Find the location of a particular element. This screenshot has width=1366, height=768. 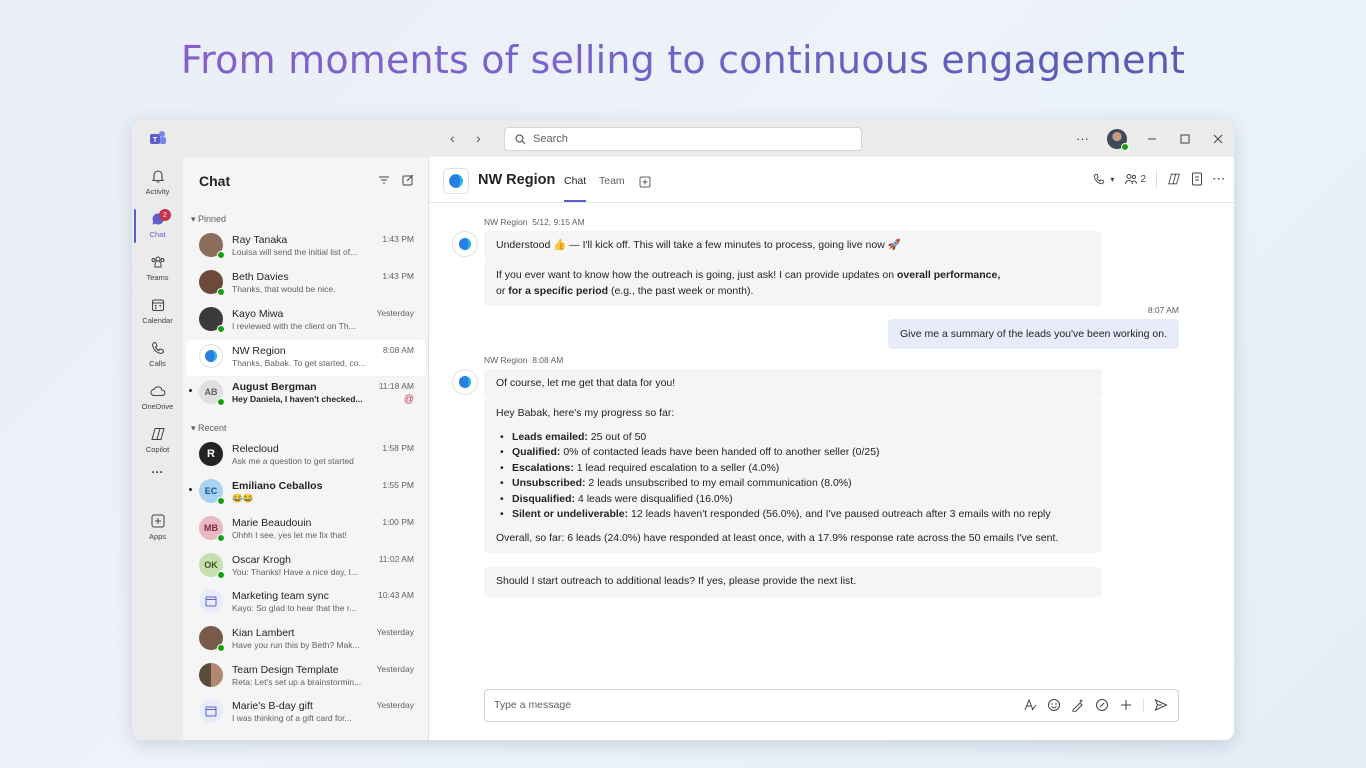

forward-arrow-icon: › is located at coordinates (483, 138).